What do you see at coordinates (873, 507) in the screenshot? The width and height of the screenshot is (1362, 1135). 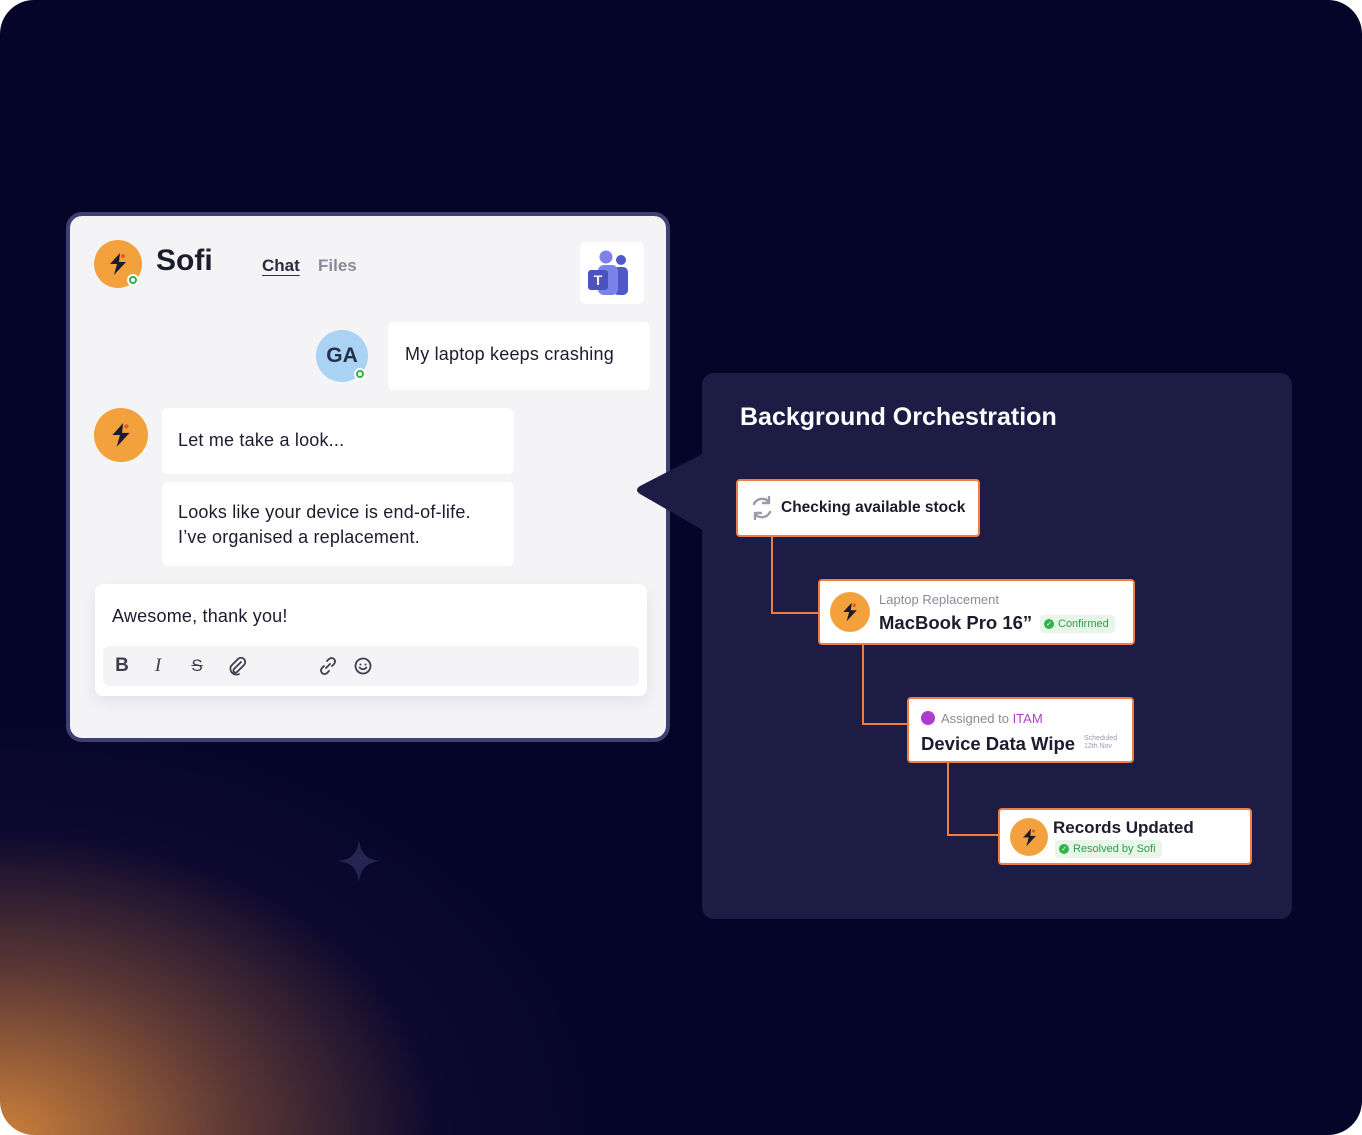 I see `step-label: Checking available stock` at bounding box center [873, 507].